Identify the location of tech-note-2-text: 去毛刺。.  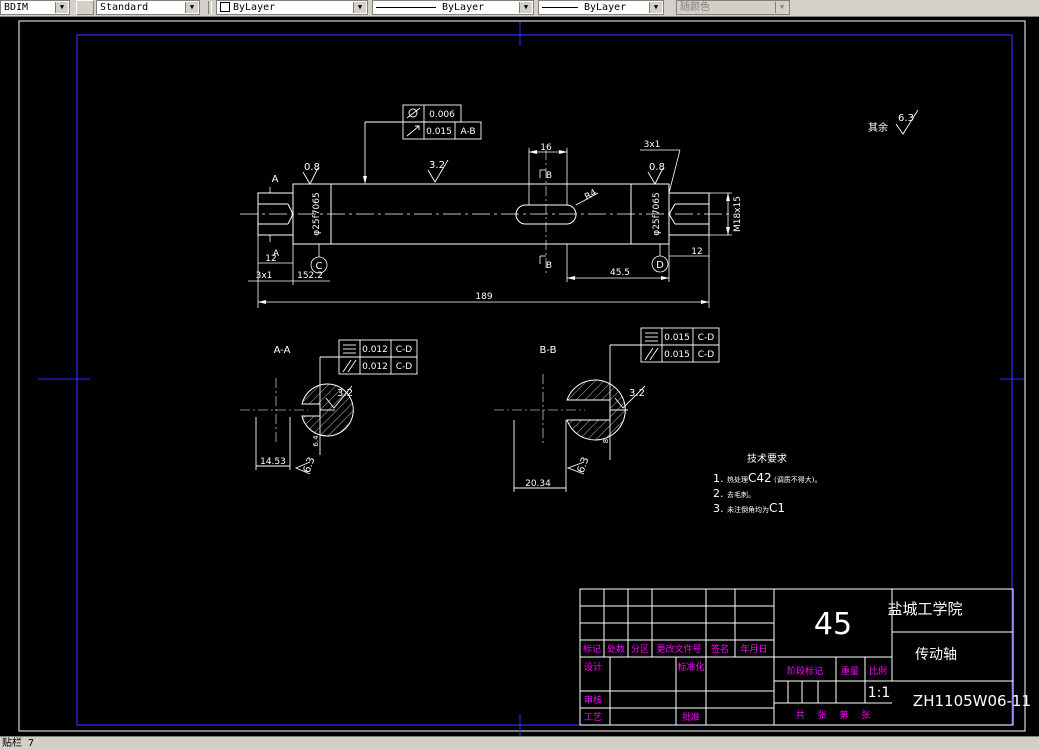
(741, 494).